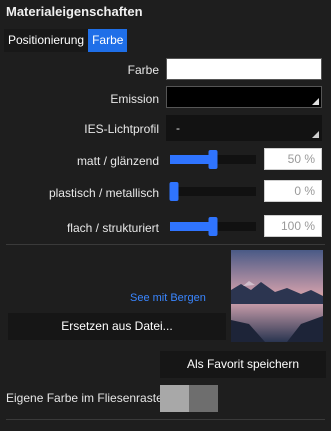  What do you see at coordinates (244, 97) in the screenshot?
I see `emission-swatch` at bounding box center [244, 97].